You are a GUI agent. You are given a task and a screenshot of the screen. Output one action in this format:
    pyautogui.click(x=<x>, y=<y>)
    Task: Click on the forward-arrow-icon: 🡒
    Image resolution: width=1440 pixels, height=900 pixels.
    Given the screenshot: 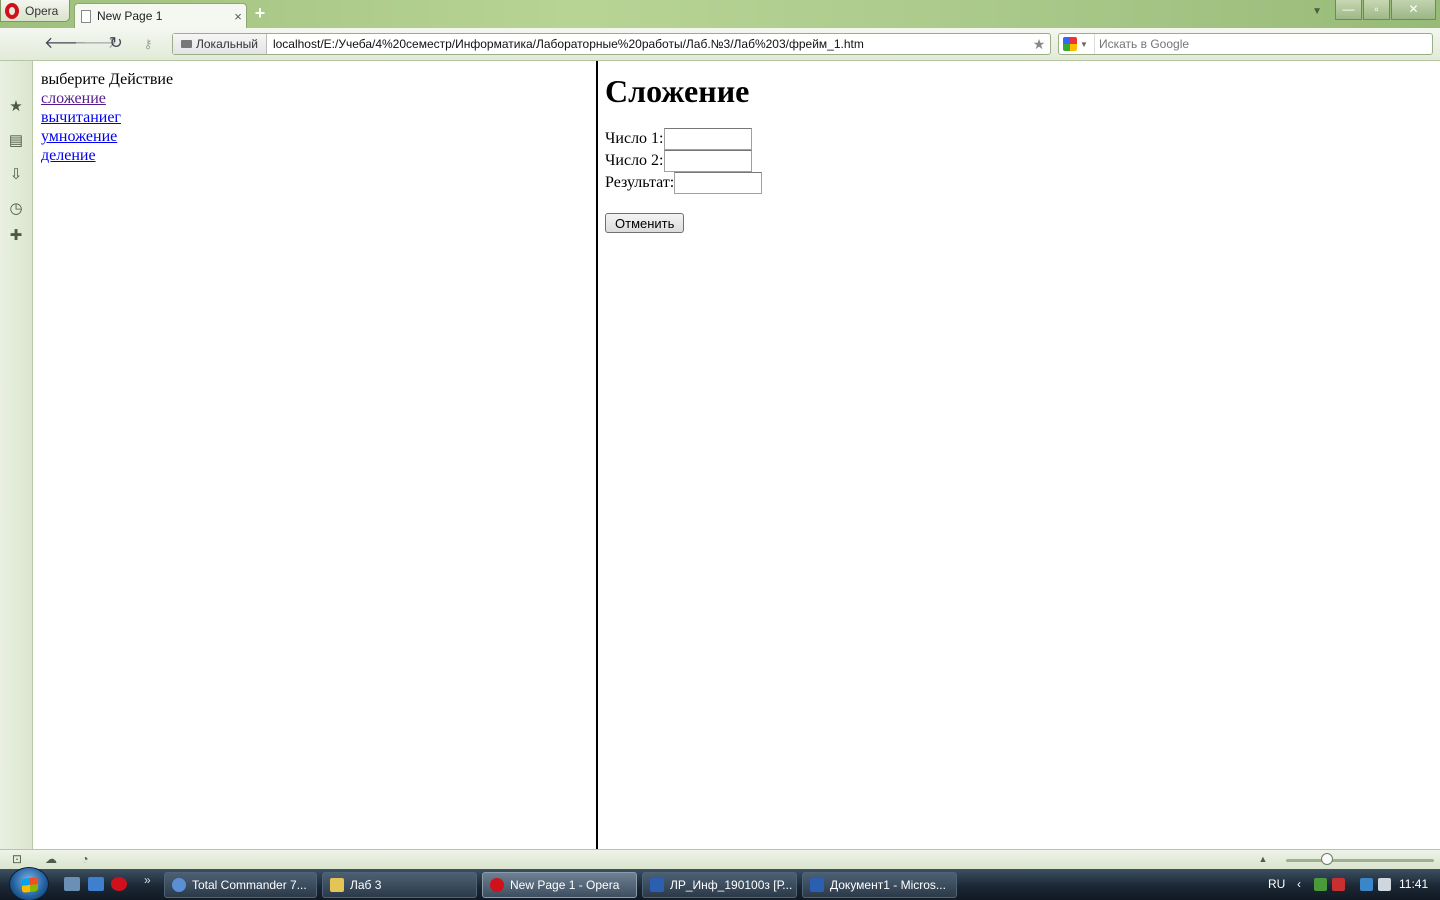 What is the action you would take?
    pyautogui.click(x=95, y=44)
    